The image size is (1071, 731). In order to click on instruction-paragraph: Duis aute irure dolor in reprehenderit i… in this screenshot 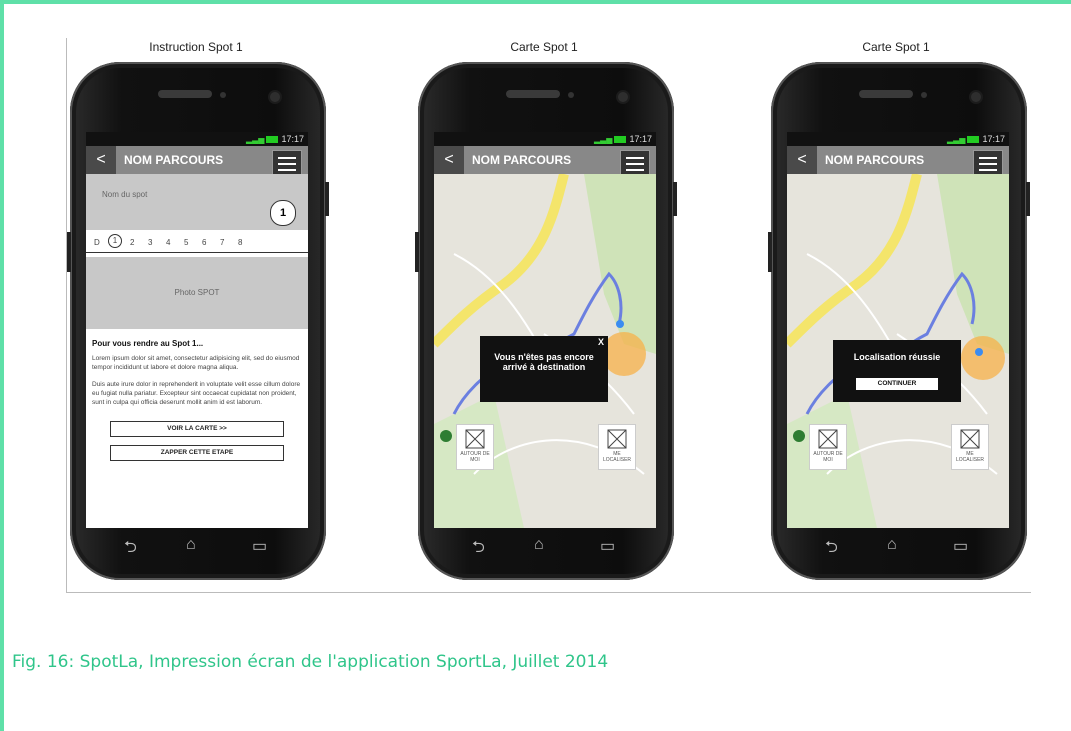, I will do `click(196, 393)`.